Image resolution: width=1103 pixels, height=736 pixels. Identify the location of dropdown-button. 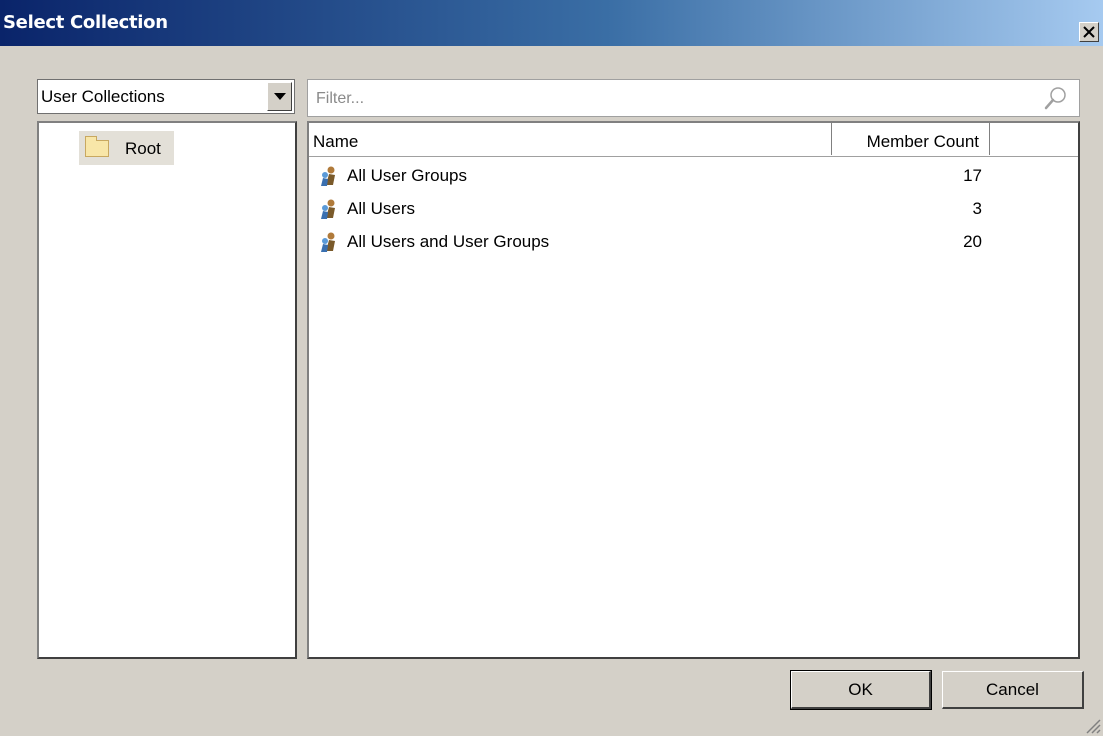
(279, 96).